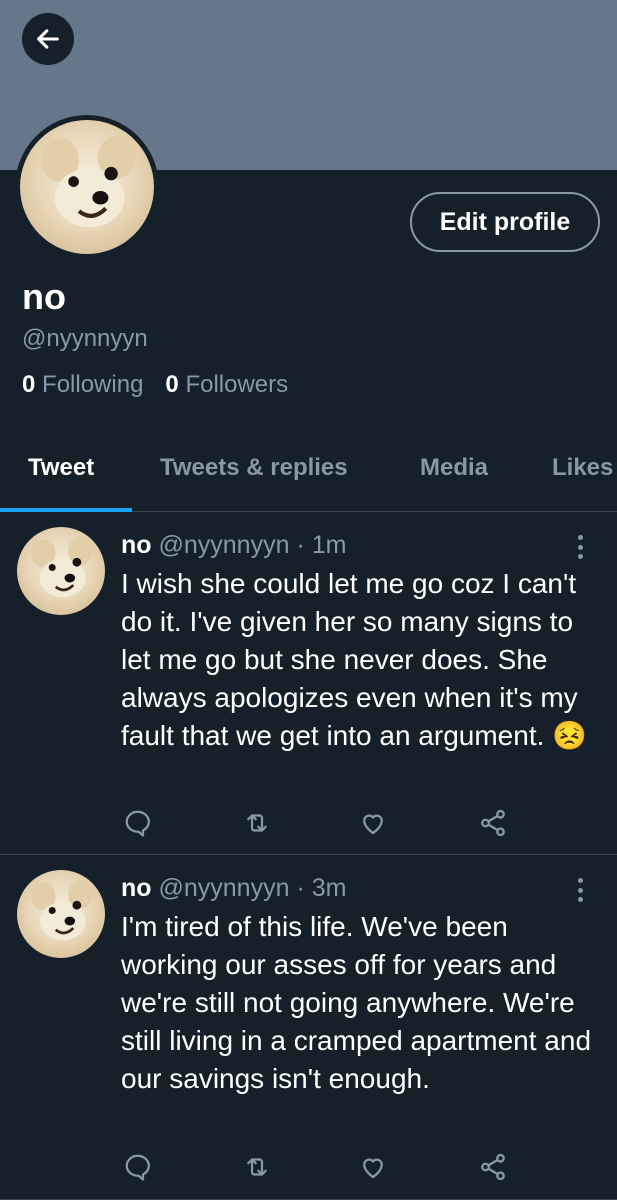 This screenshot has width=617, height=1200. Describe the element at coordinates (44, 296) in the screenshot. I see `profile-name: no` at that location.